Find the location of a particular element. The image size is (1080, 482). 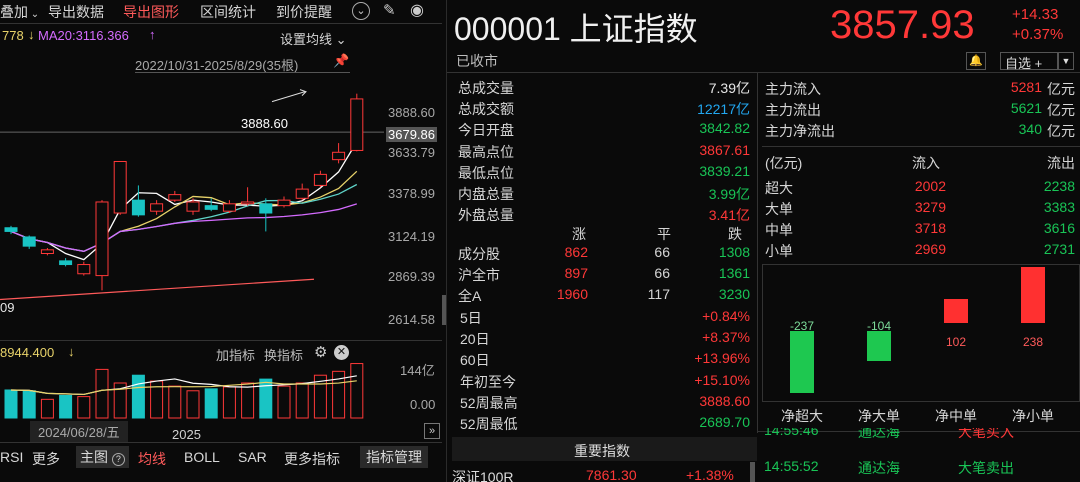

price-tick-5: 2614.58 is located at coordinates (411, 319).